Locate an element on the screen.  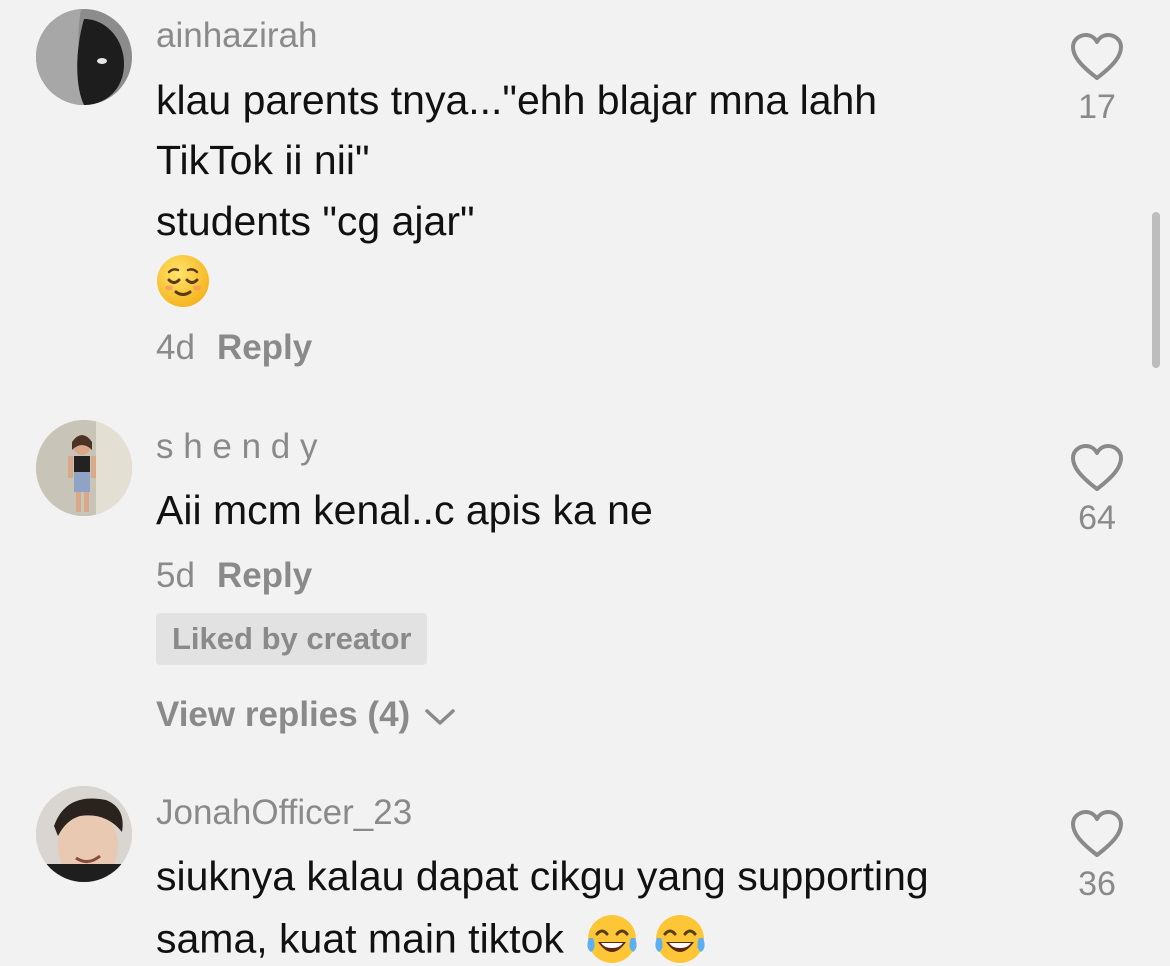
relieved-face-icon is located at coordinates (183, 281).